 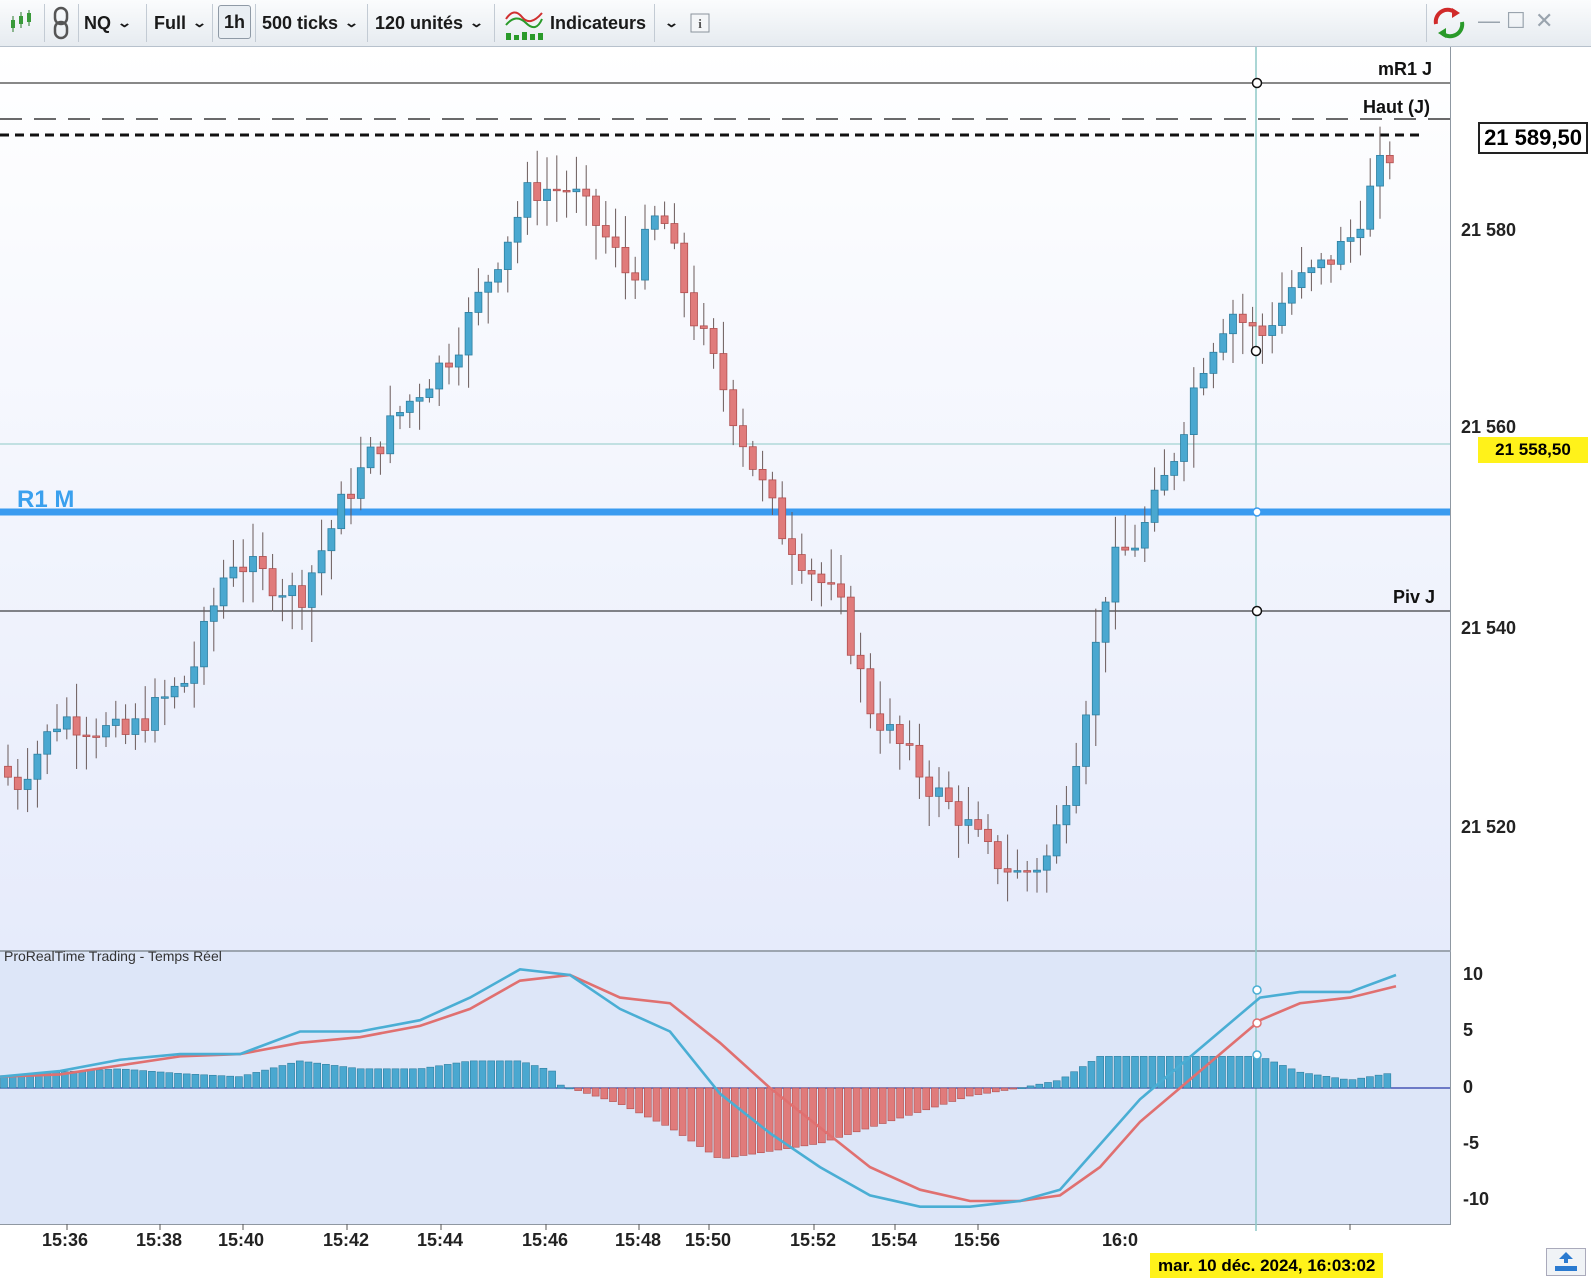 What do you see at coordinates (1566, 1262) in the screenshot?
I see `scroll-to-end-button` at bounding box center [1566, 1262].